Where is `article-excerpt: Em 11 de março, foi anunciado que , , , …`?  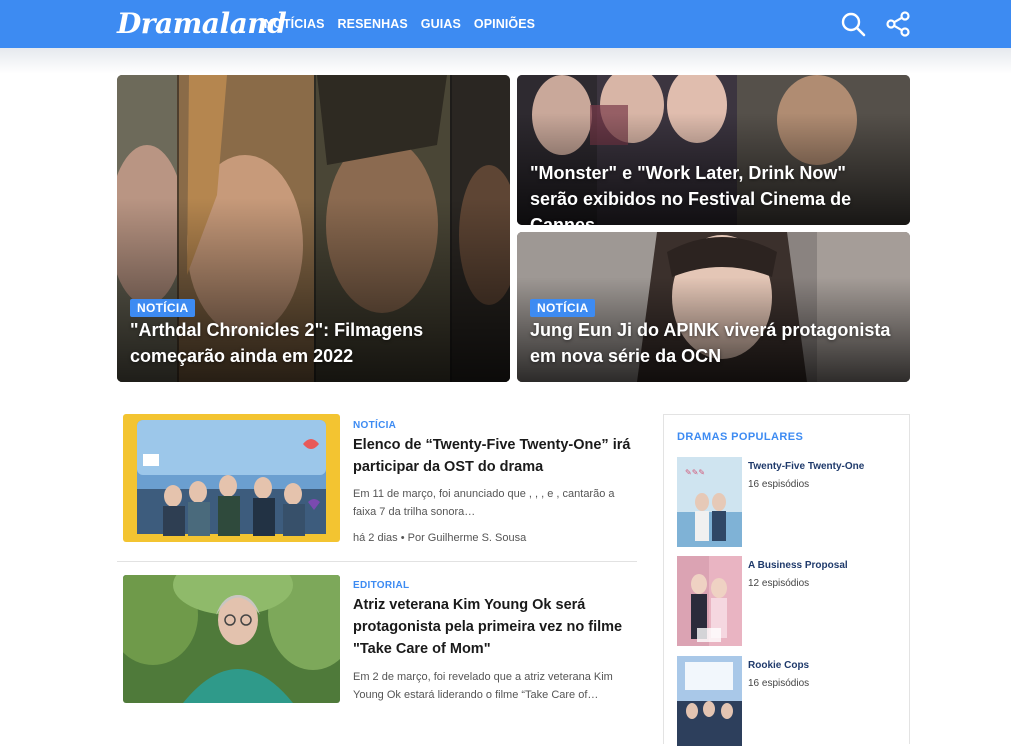
article-excerpt: Em 11 de março, foi anunciado que , , , … is located at coordinates (484, 503).